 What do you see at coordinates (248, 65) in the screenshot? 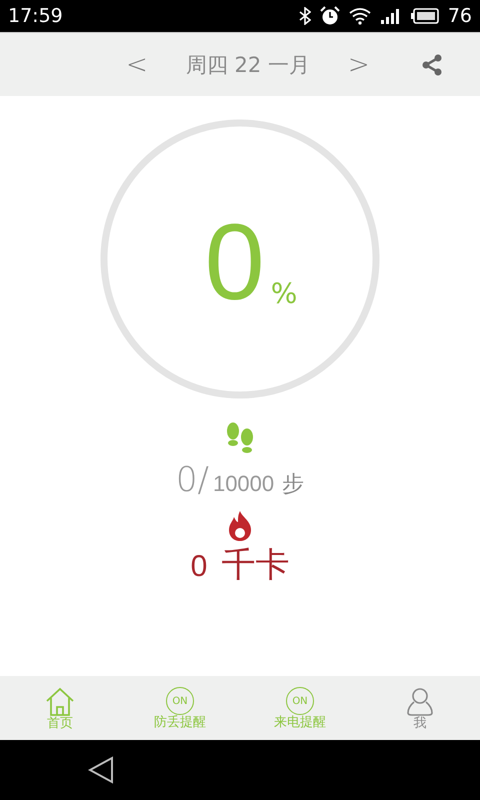
I see `date-label: 周四 22 一月` at bounding box center [248, 65].